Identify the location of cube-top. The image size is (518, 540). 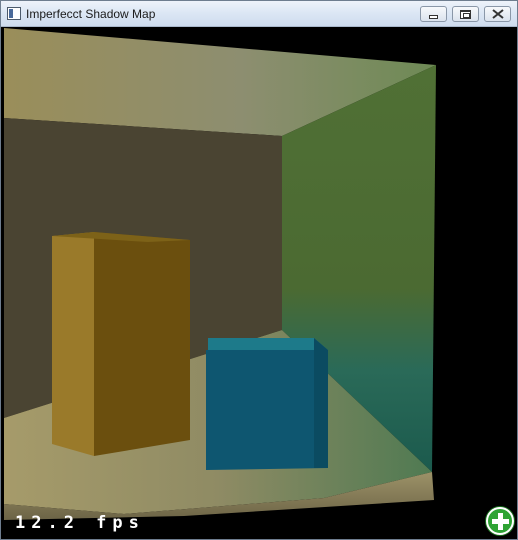
(268, 345).